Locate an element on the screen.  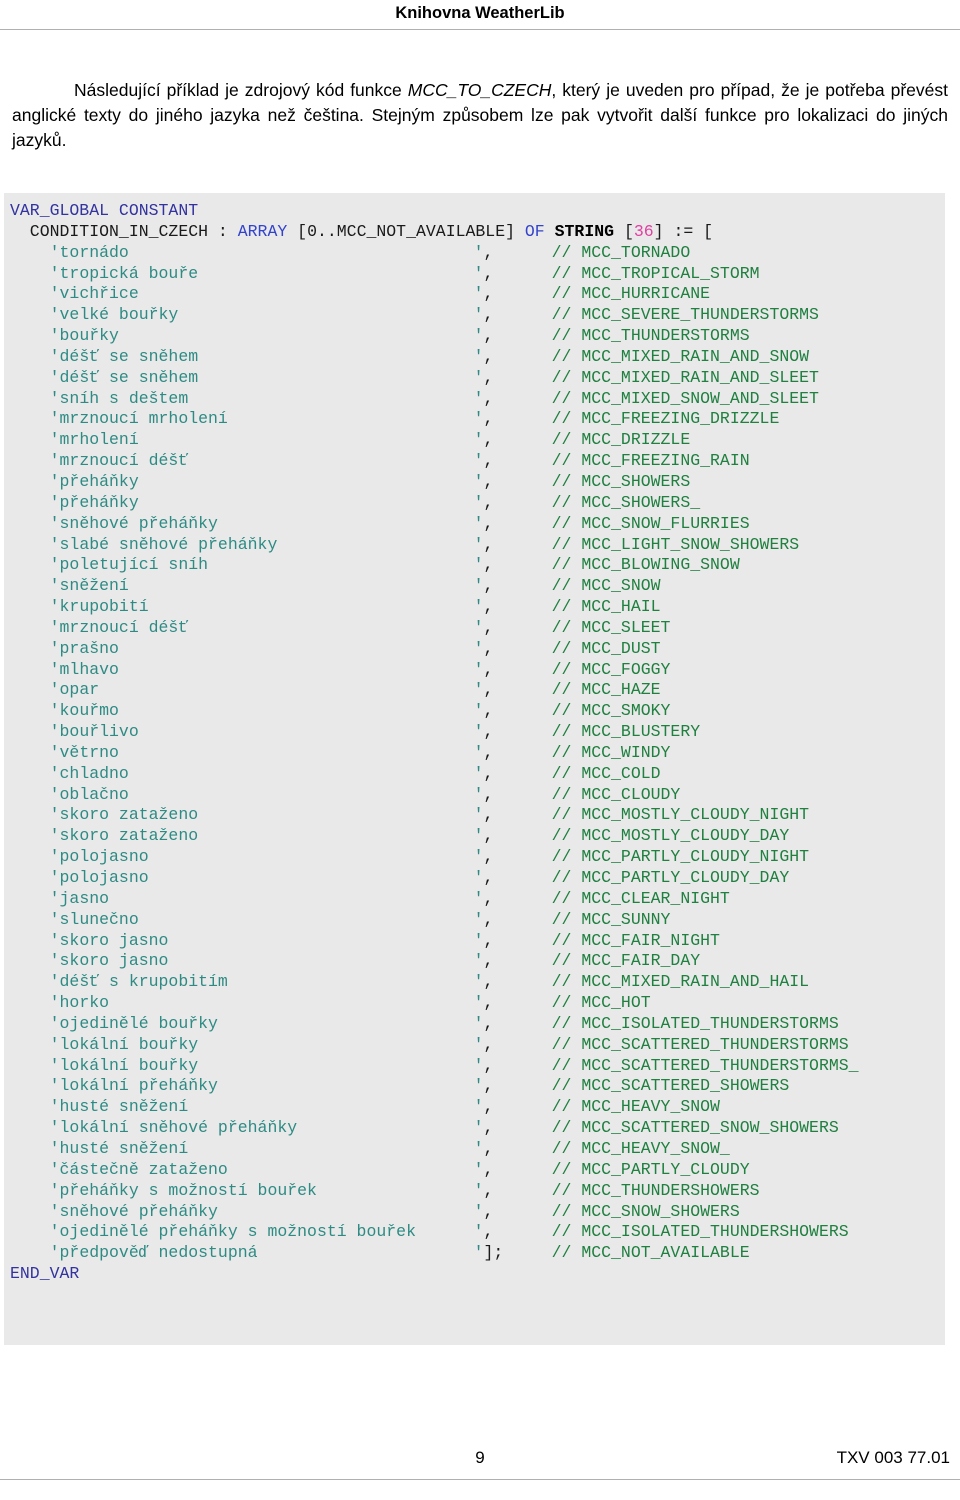
constant-comment: // MCC_FREEZING_DRIZZLE is located at coordinates (665, 419).